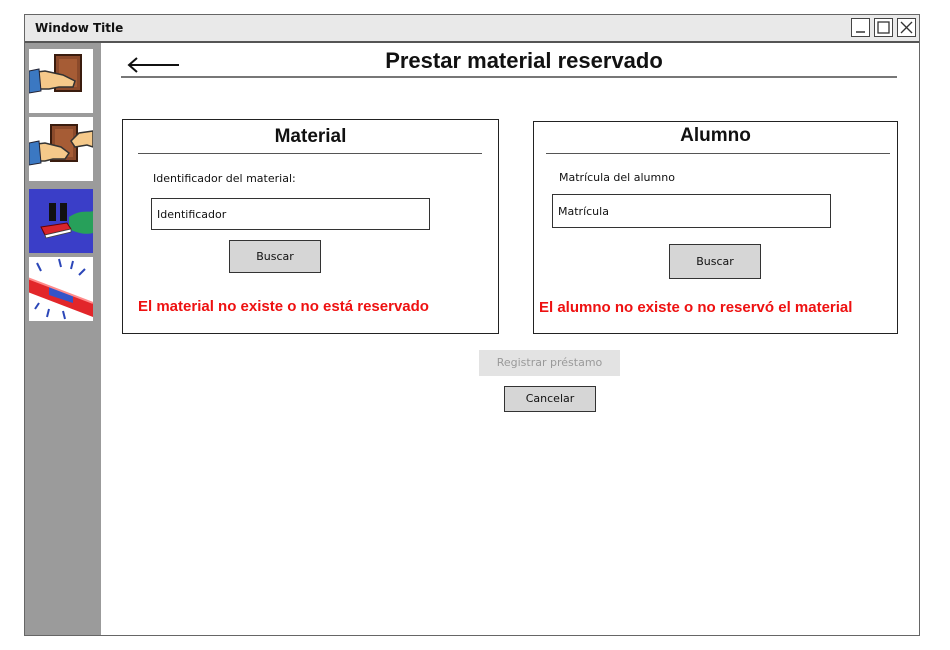  I want to click on lend-book-icon, so click(55, 74).